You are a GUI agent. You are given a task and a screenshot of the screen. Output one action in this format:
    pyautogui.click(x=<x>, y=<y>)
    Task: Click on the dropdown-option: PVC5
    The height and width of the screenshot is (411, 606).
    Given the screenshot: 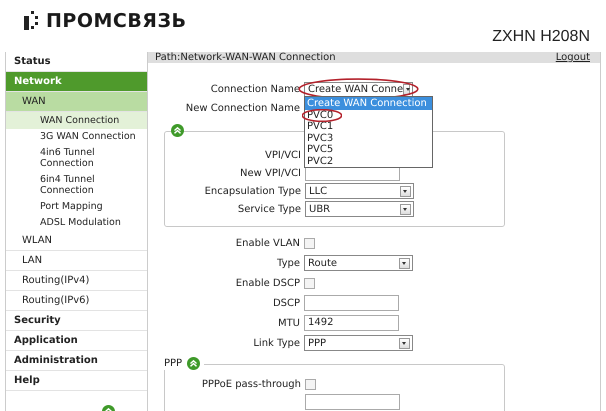 What is the action you would take?
    pyautogui.click(x=368, y=150)
    